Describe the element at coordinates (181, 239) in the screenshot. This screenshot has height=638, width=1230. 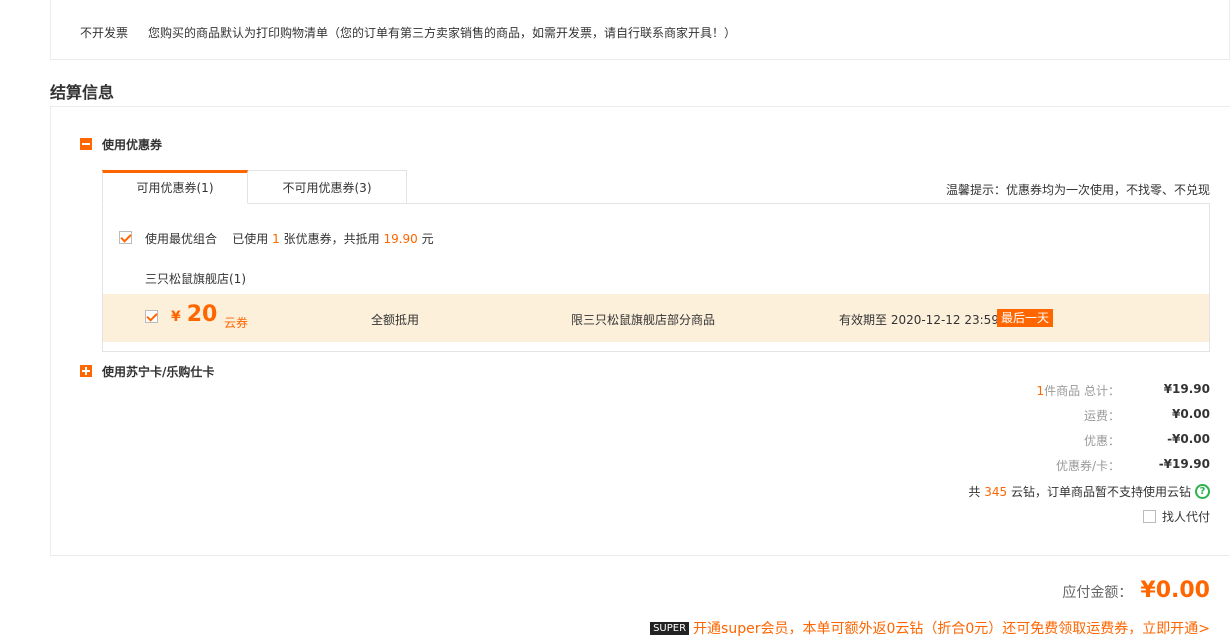
I see `best-combo-label: 使用最优组合` at that location.